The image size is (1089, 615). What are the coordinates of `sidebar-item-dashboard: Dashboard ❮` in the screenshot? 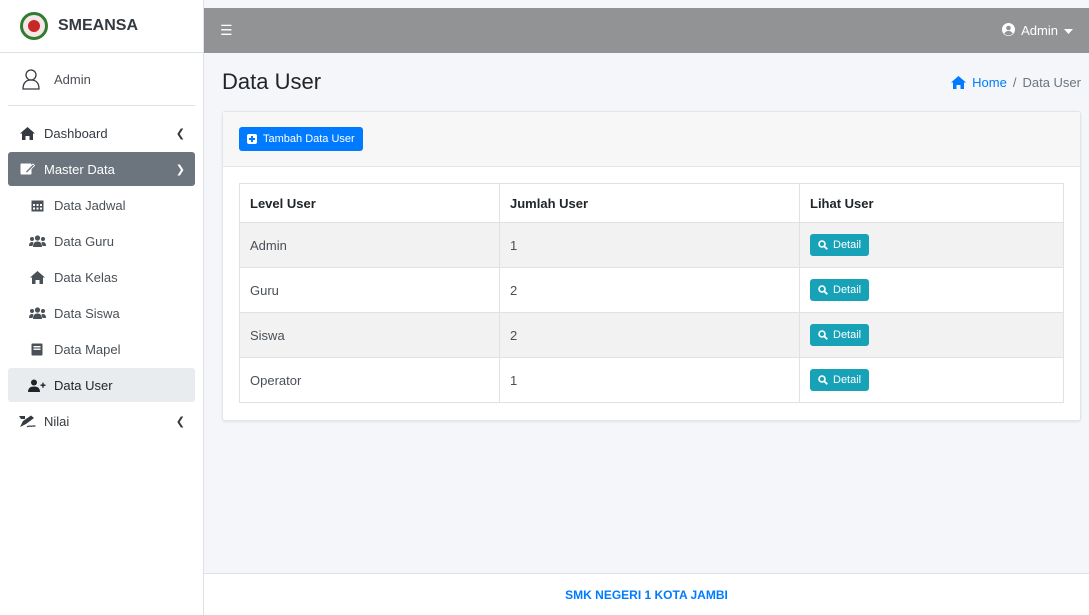 It's located at (101, 133).